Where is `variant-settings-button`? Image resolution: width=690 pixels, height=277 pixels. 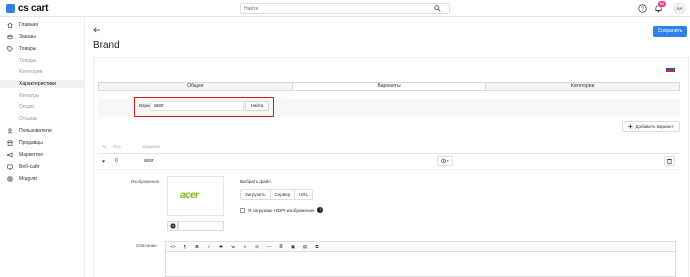 variant-settings-button is located at coordinates (445, 161).